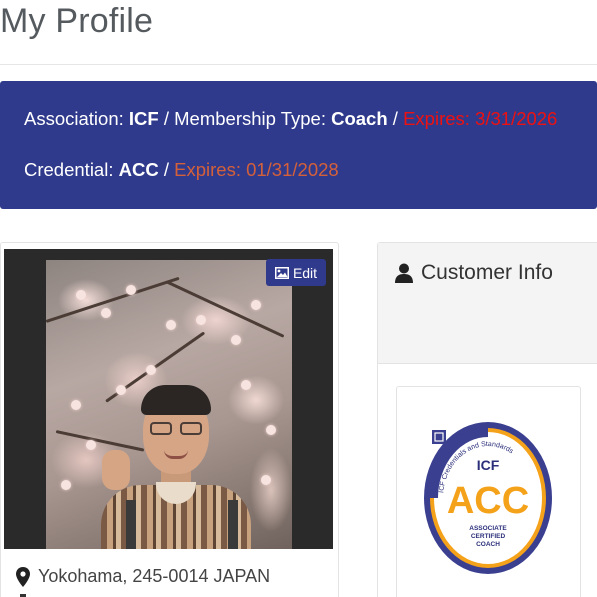  What do you see at coordinates (488, 501) in the screenshot?
I see `badge-credential: ACC` at bounding box center [488, 501].